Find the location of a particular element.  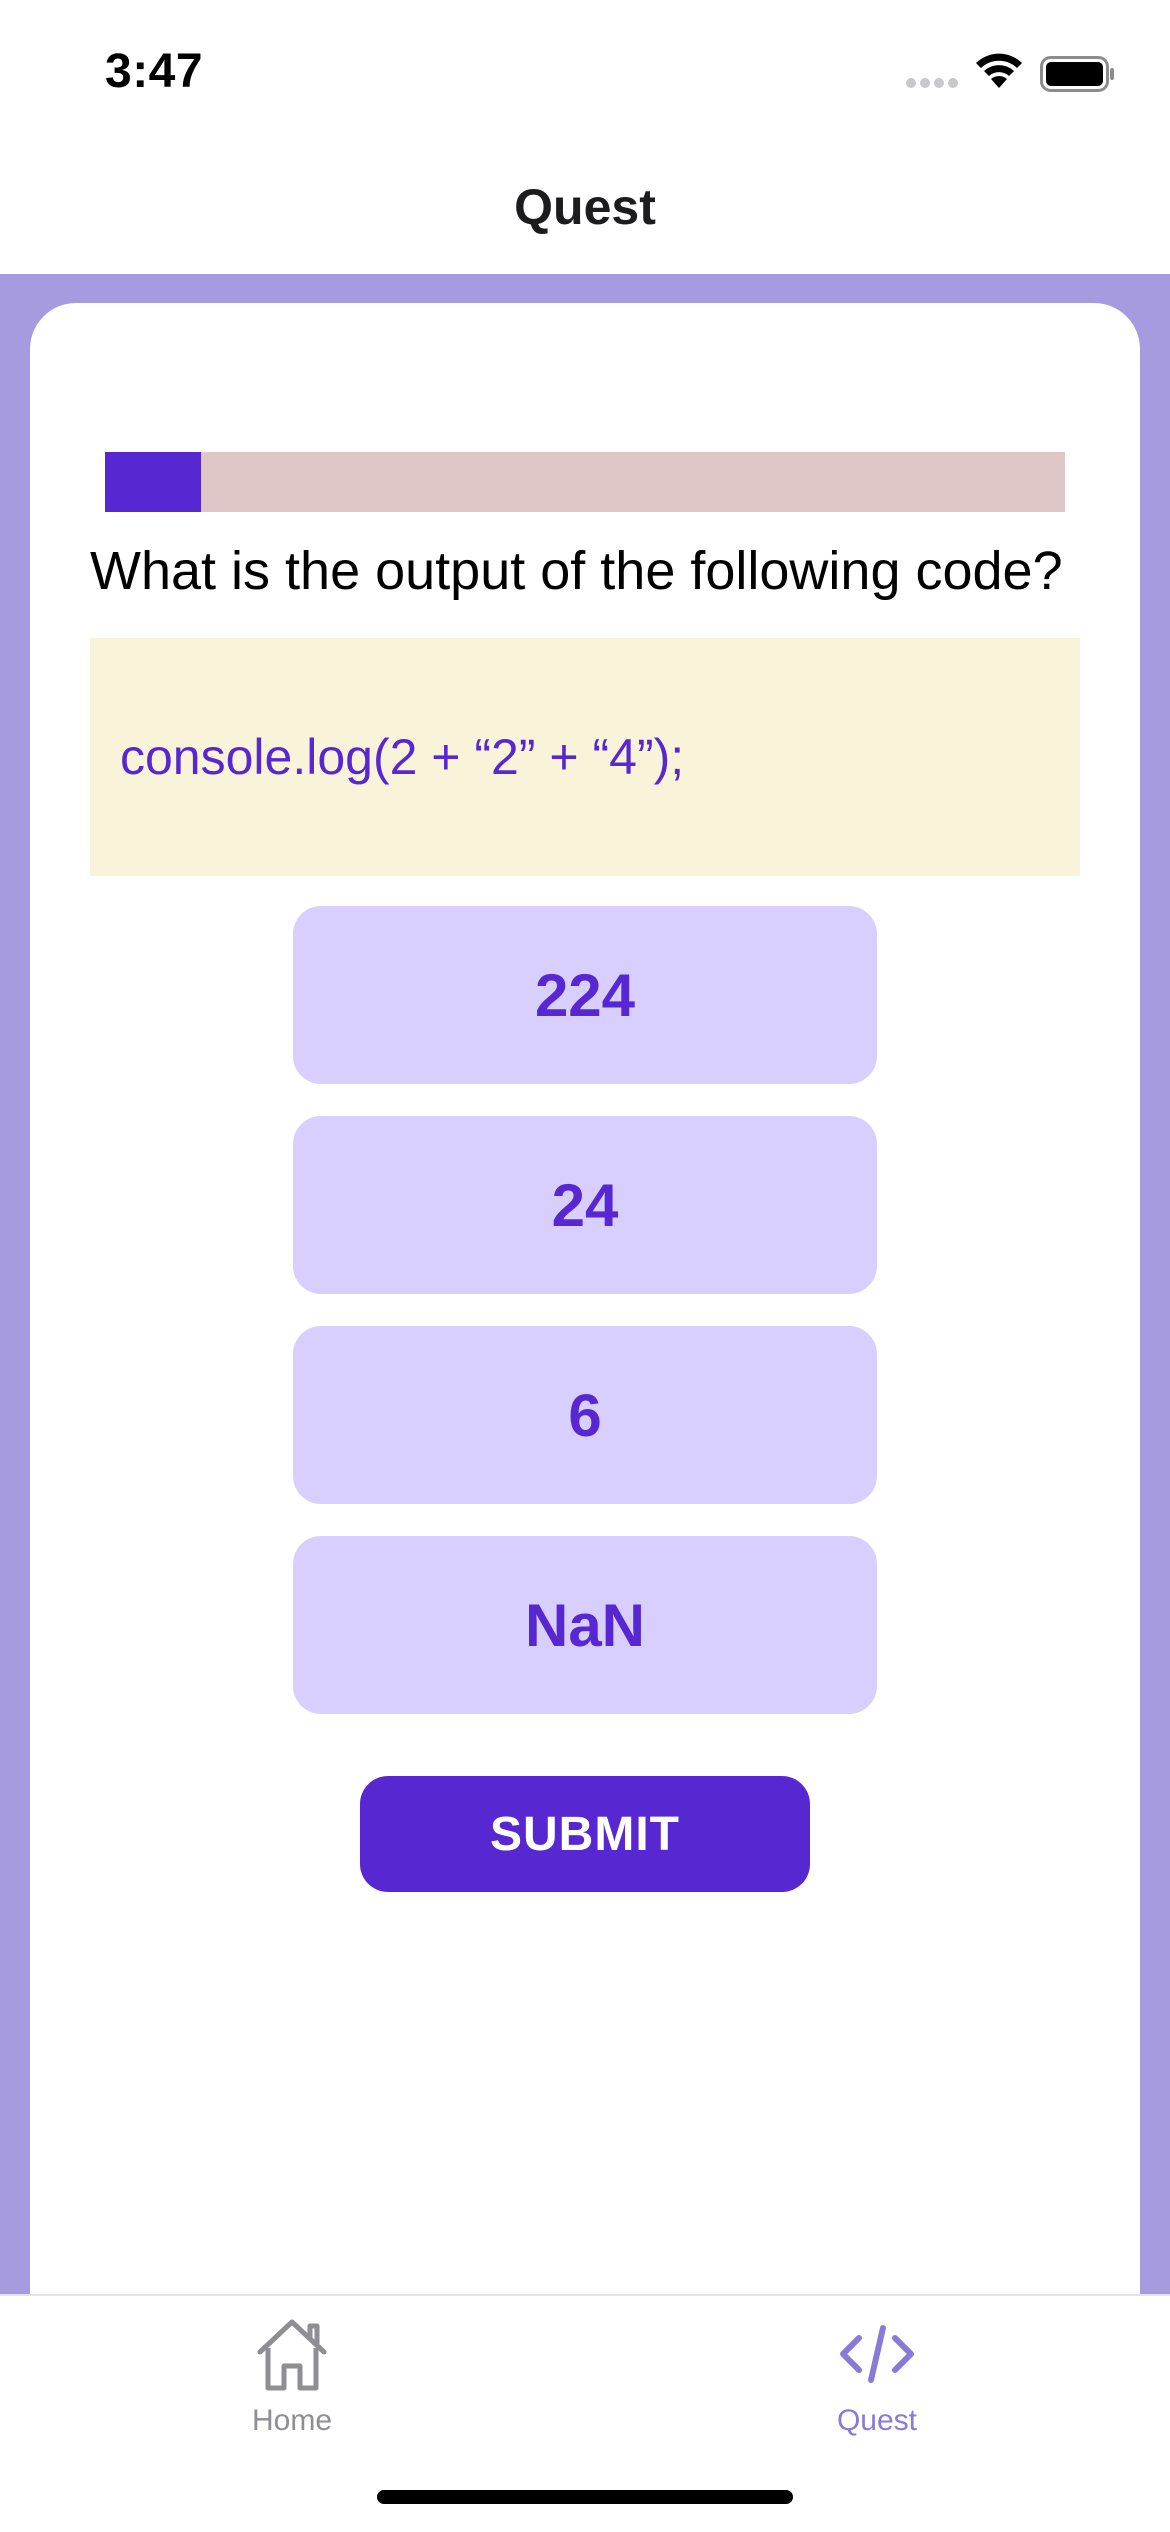

answer-option-224: 224 is located at coordinates (585, 995).